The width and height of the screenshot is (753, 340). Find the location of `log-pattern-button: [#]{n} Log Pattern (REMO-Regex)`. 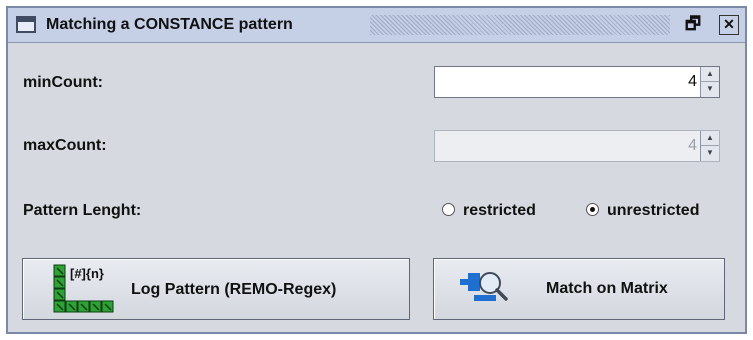

log-pattern-button: [#]{n} Log Pattern (REMO-Regex) is located at coordinates (216, 289).